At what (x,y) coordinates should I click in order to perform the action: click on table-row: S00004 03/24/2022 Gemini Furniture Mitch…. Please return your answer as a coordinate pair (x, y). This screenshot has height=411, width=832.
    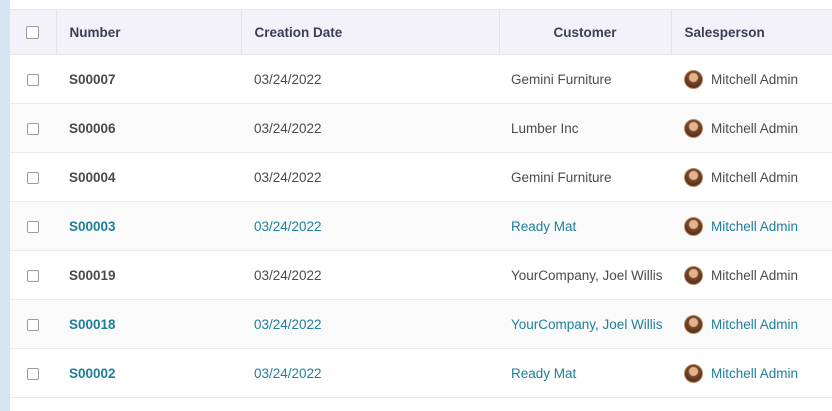
    Looking at the image, I should click on (421, 177).